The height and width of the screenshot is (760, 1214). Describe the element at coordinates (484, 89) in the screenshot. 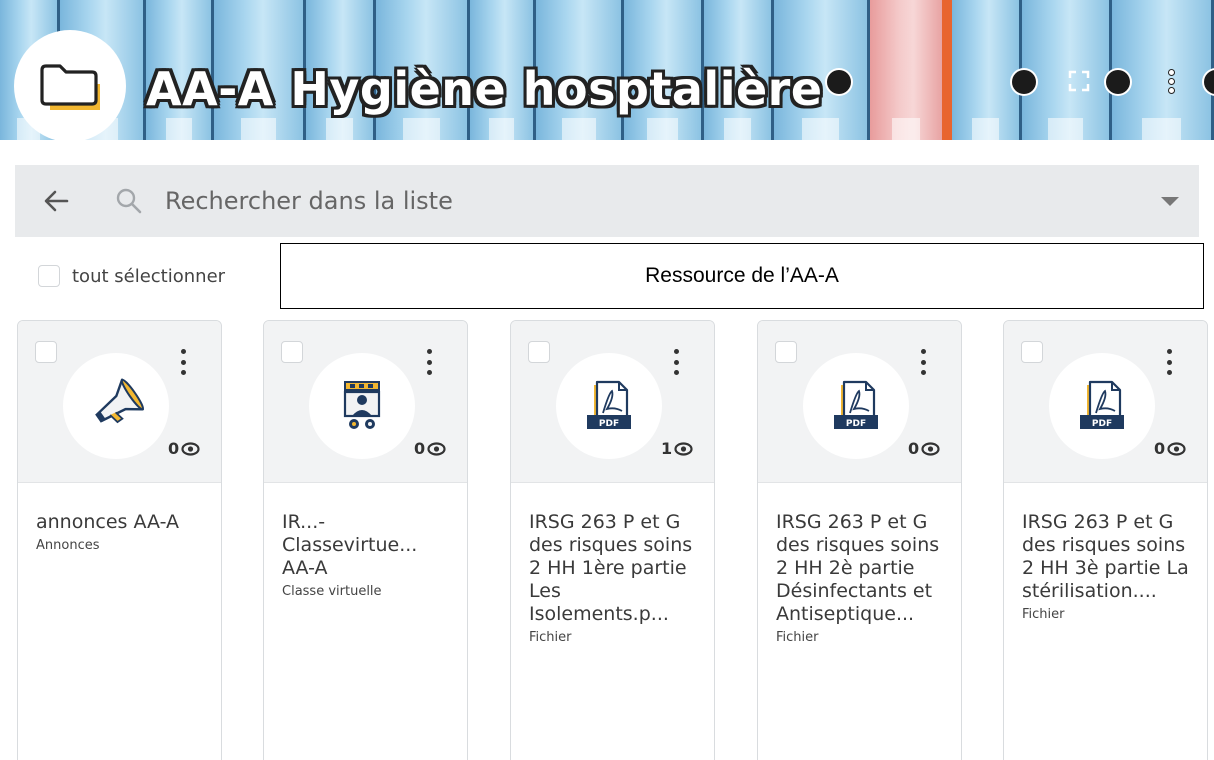

I see `page-title: AA-A Hygiène hosptalière` at that location.